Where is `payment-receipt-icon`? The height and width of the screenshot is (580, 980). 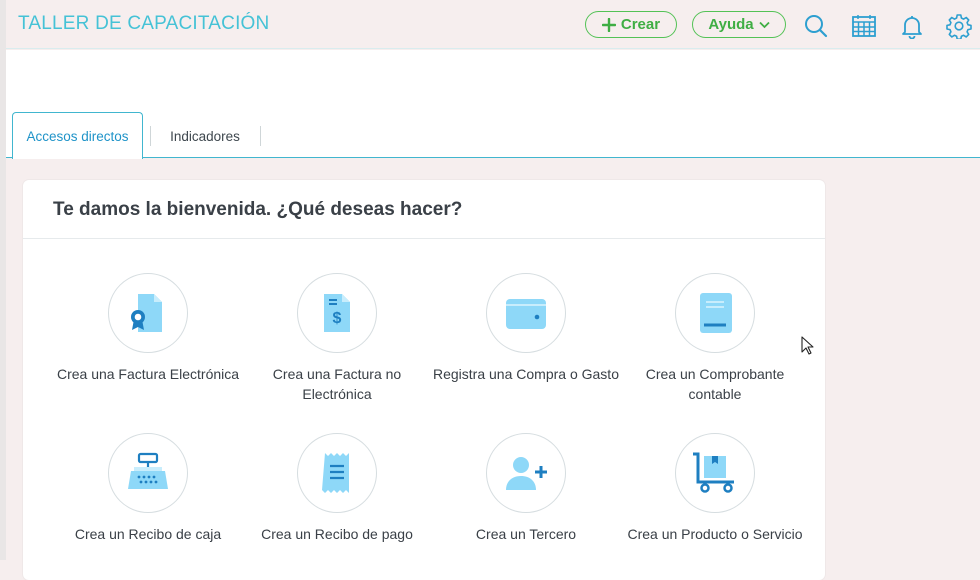
payment-receipt-icon is located at coordinates (335, 473).